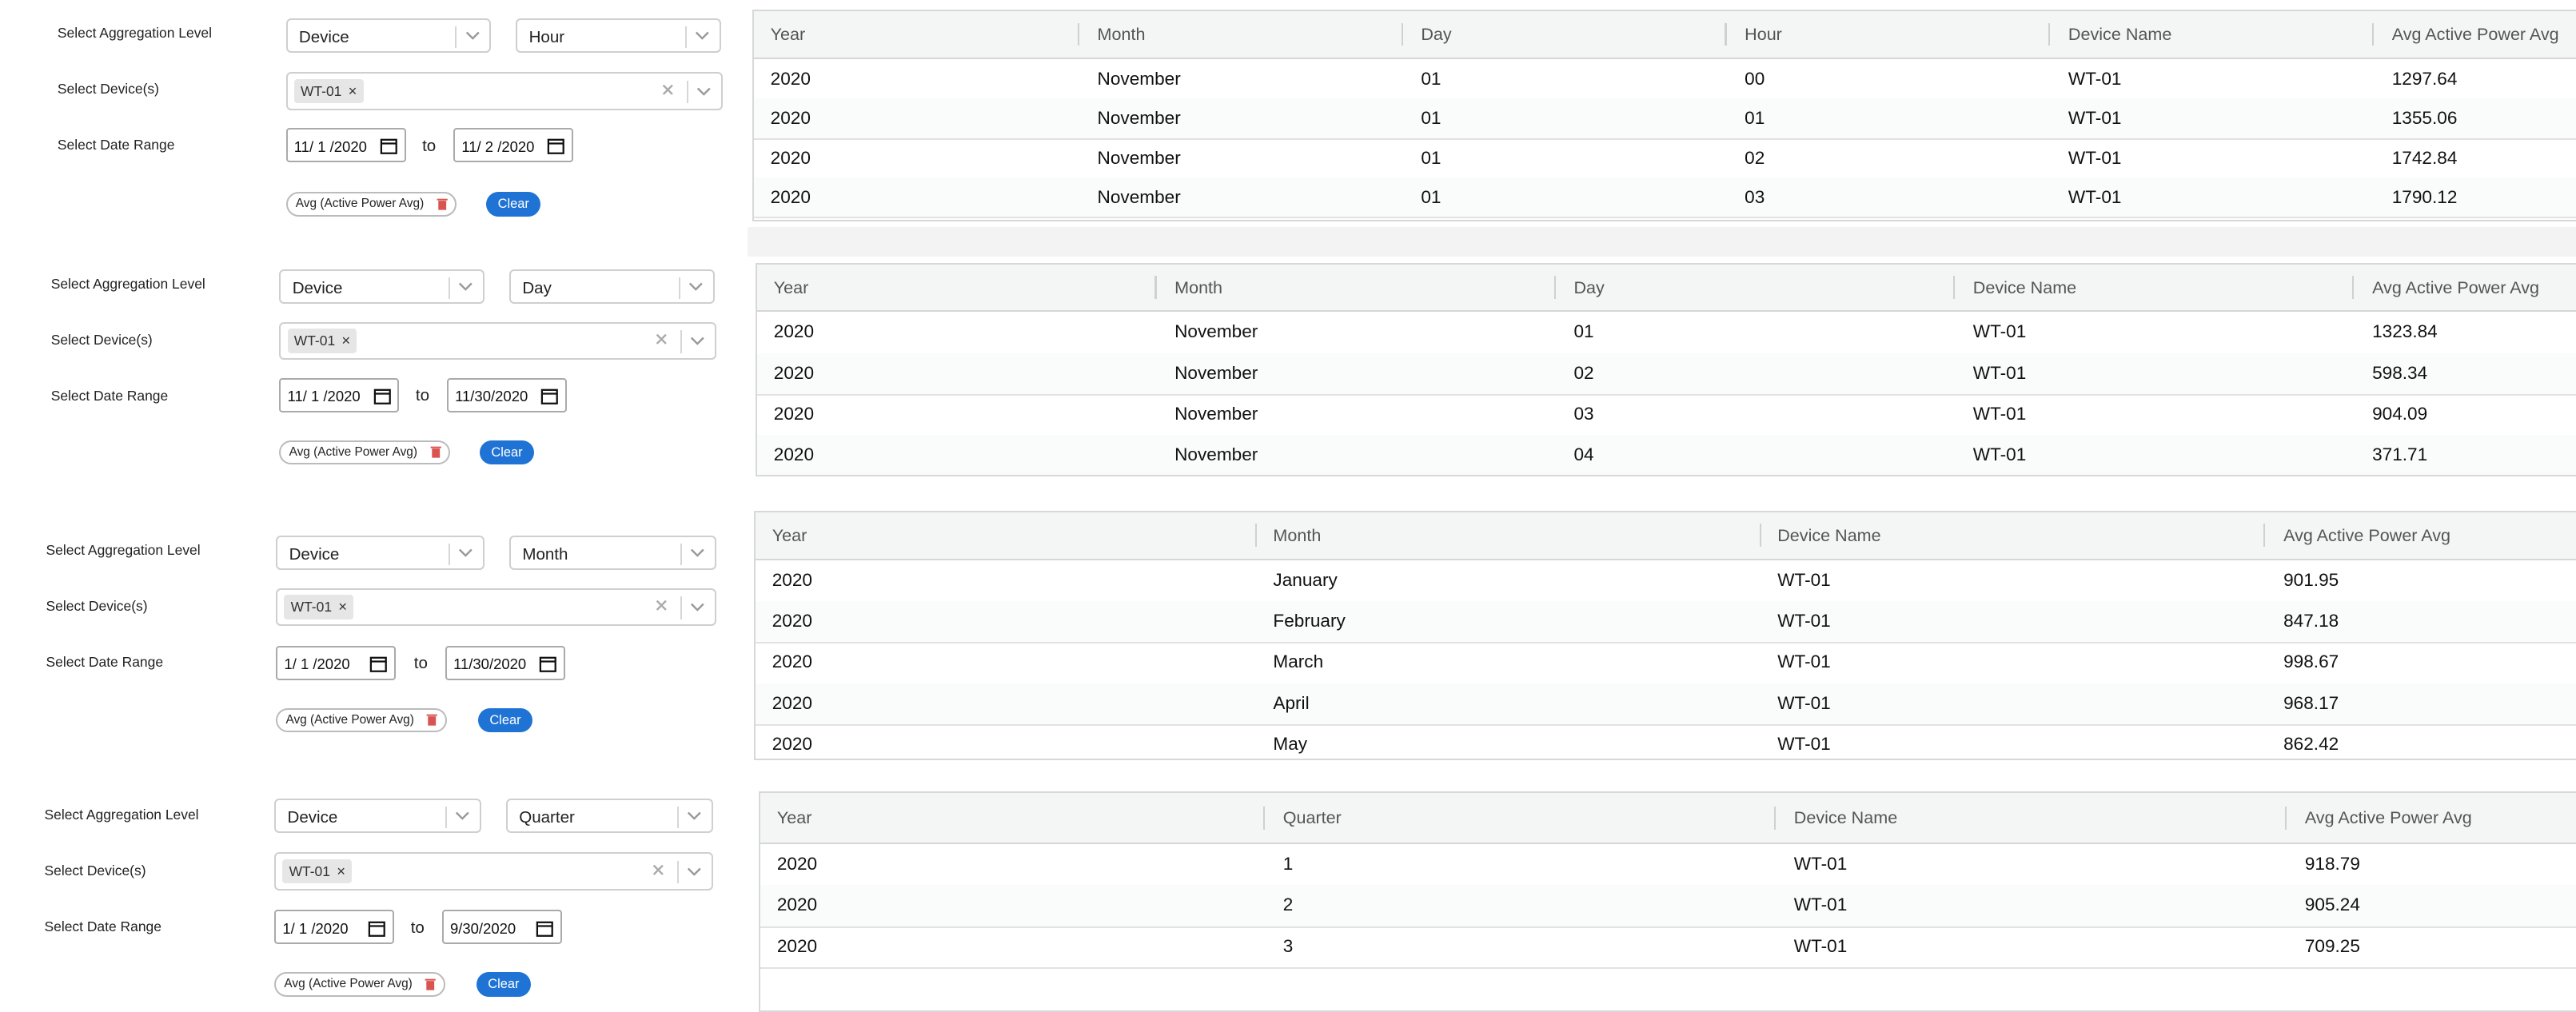 The width and height of the screenshot is (2576, 1012). Describe the element at coordinates (1665, 80) in the screenshot. I see `table-row: 2020 November 01 00 WT-01 1297.64` at that location.